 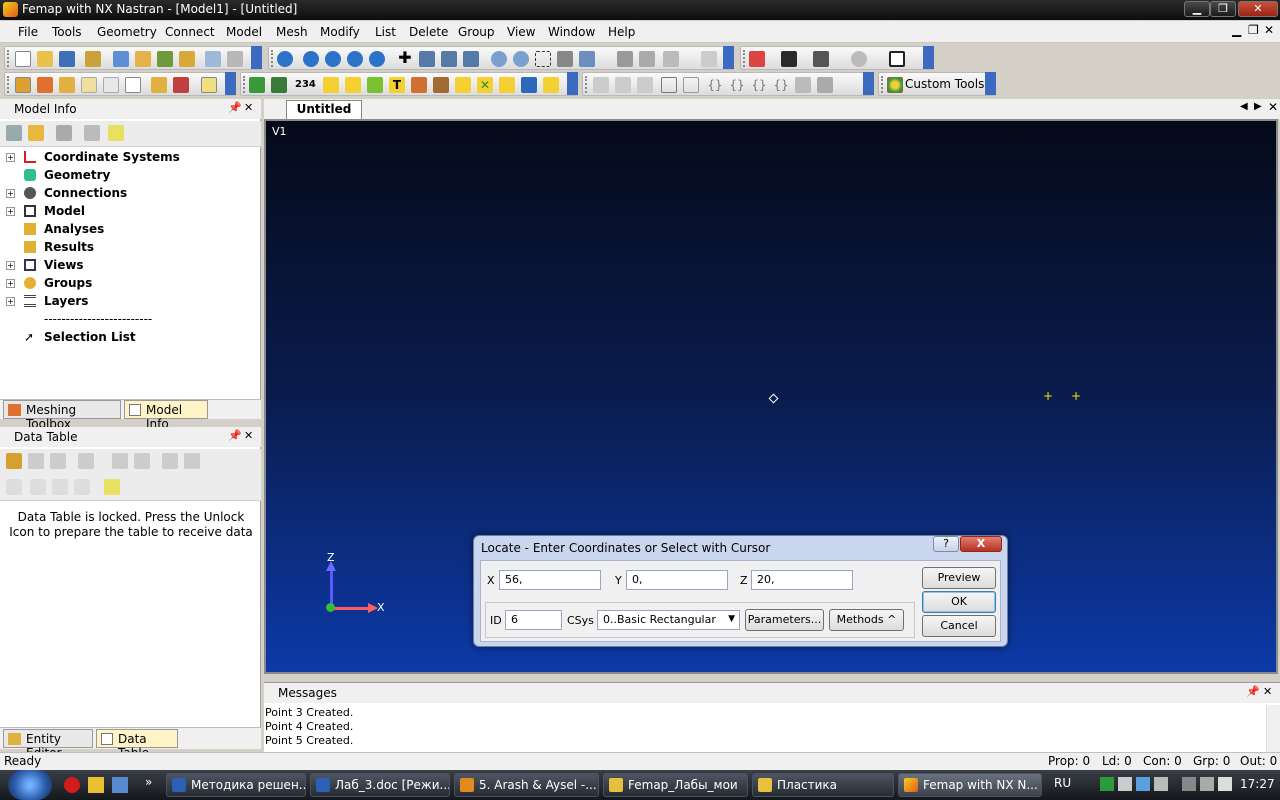 What do you see at coordinates (759, 85) in the screenshot?
I see `braces-y-icon: {}` at bounding box center [759, 85].